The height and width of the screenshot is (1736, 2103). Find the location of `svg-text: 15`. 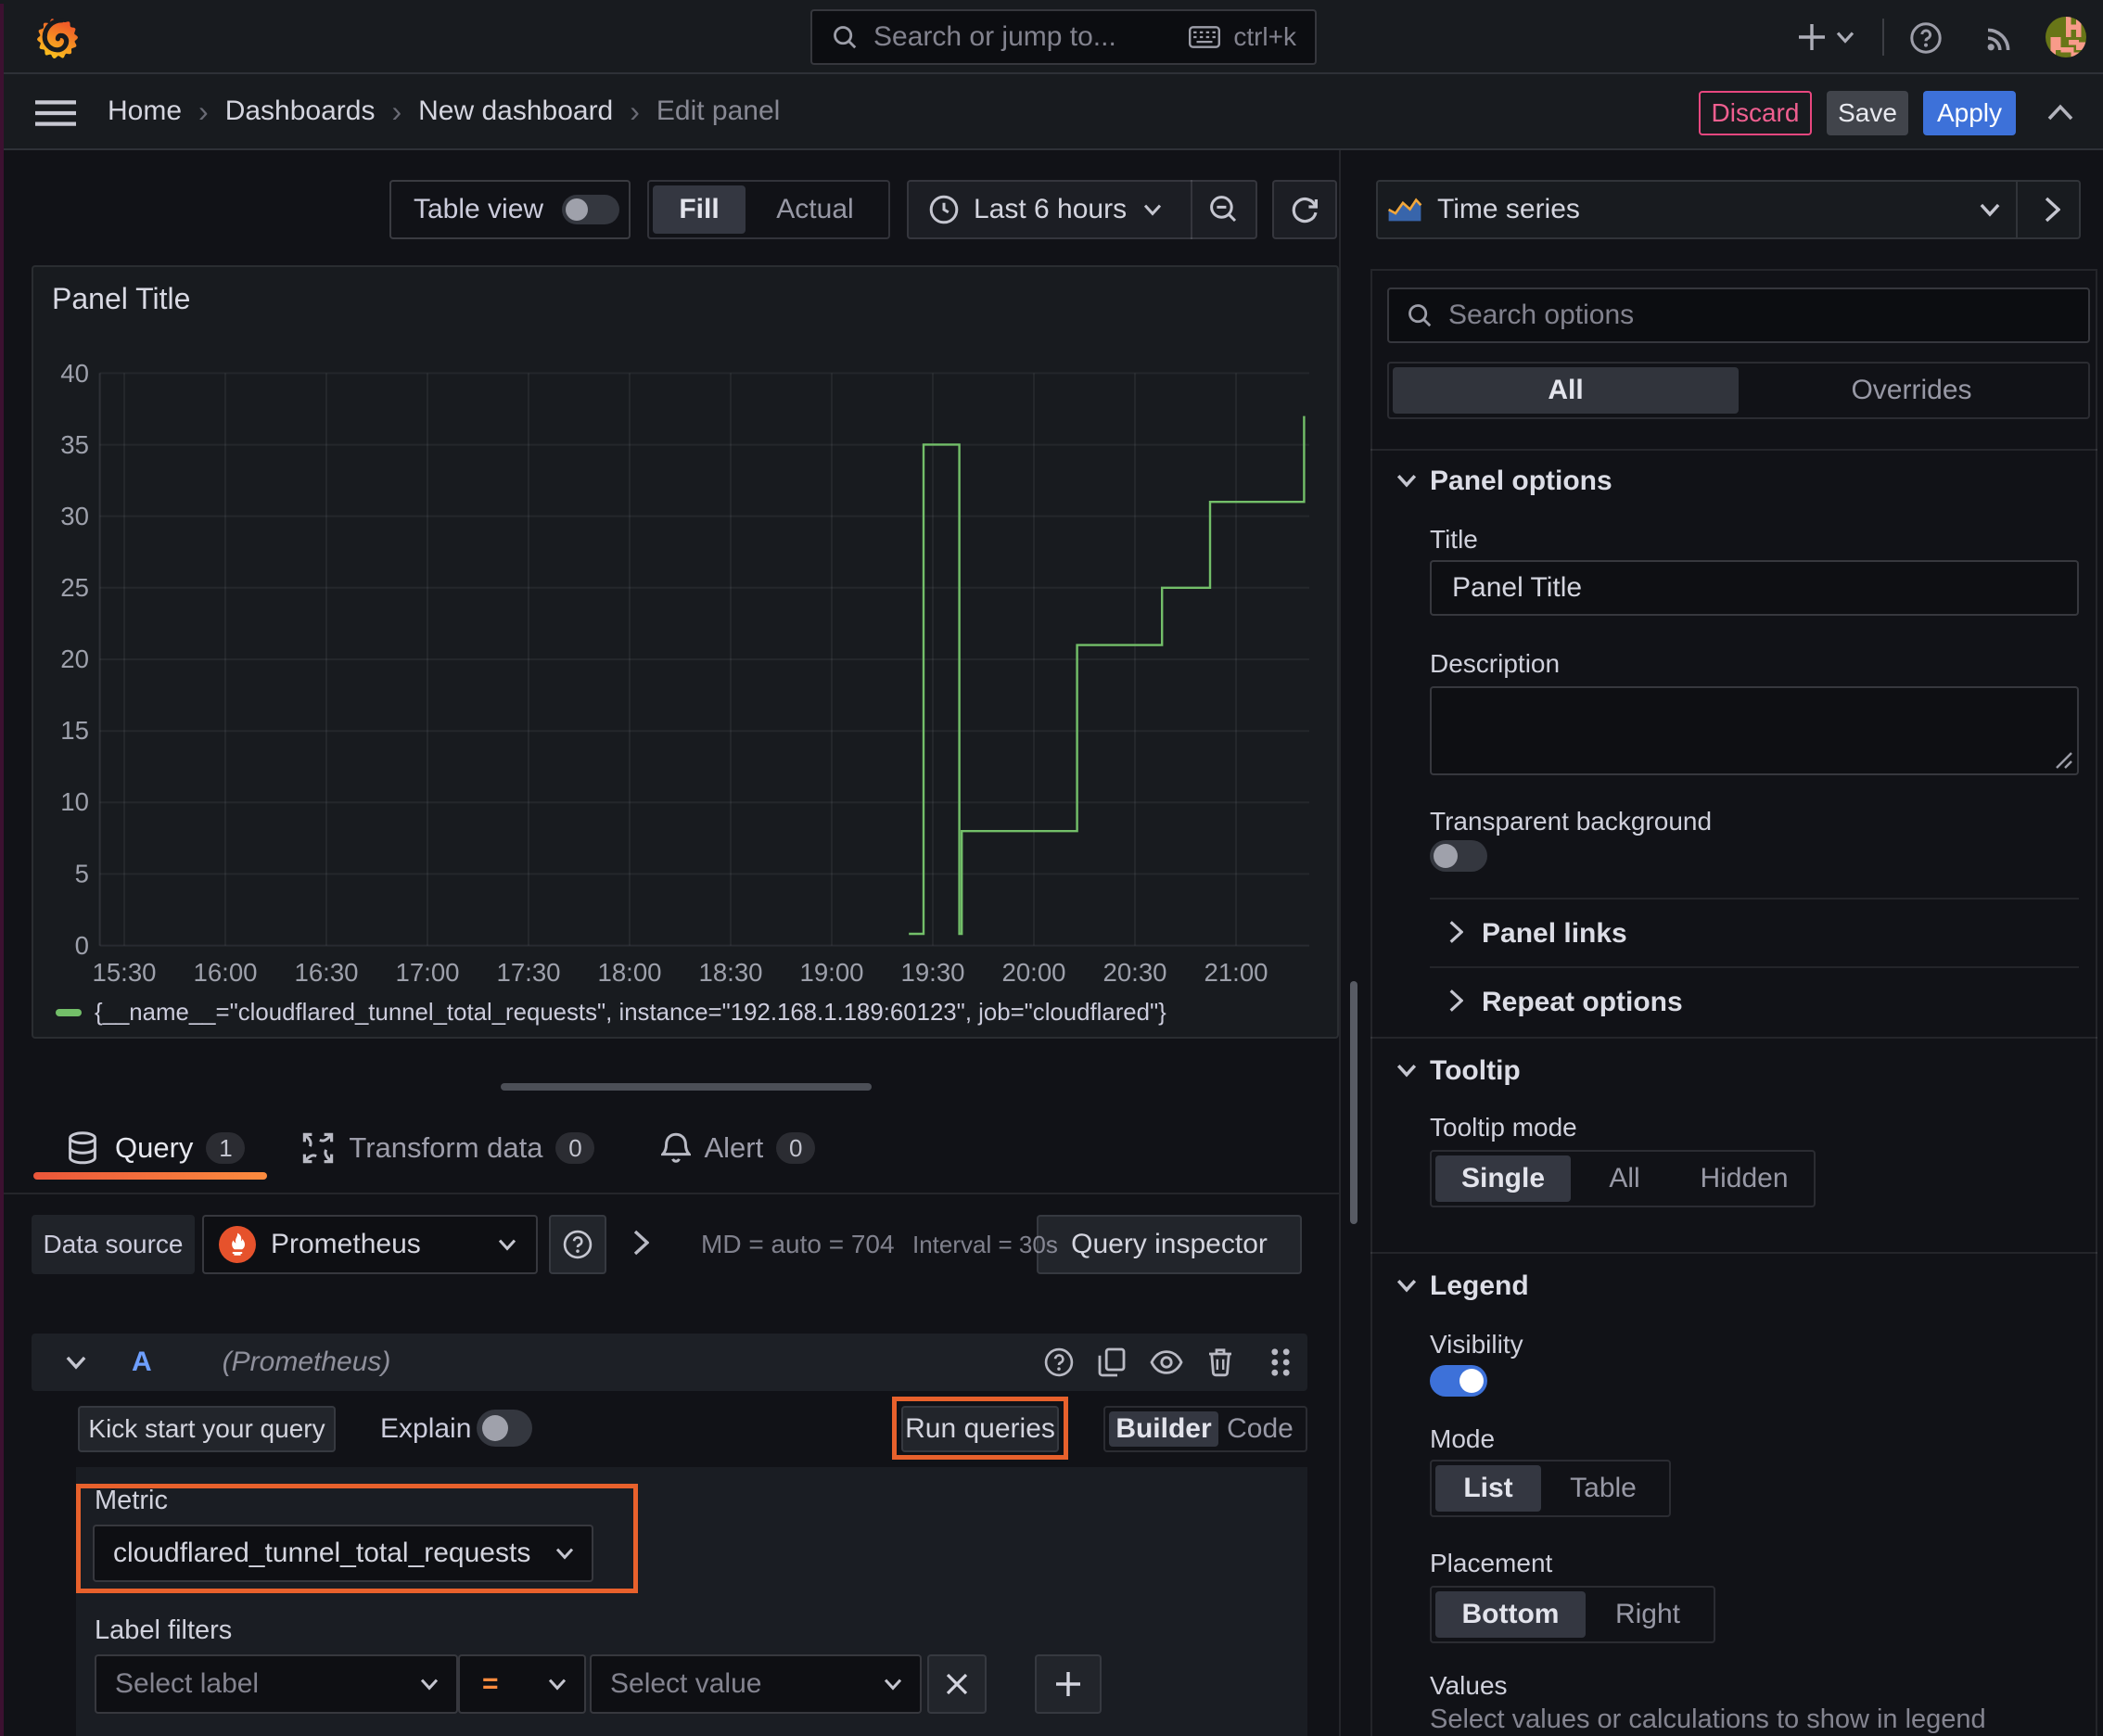

svg-text: 15 is located at coordinates (74, 731).